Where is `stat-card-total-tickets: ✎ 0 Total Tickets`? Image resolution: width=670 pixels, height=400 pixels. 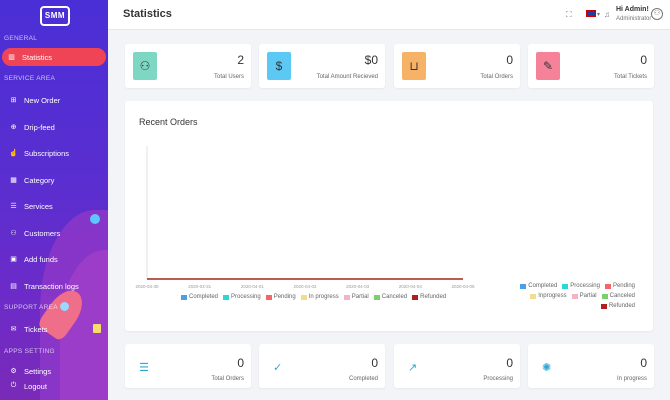 stat-card-total-tickets: ✎ 0 Total Tickets is located at coordinates (591, 66).